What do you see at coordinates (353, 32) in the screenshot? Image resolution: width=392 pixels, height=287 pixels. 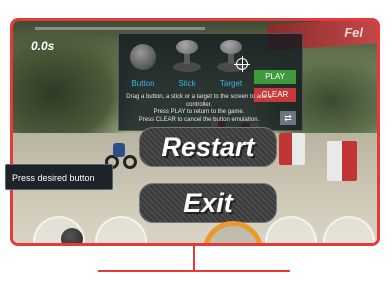 I see `banner-text: Fel` at bounding box center [353, 32].